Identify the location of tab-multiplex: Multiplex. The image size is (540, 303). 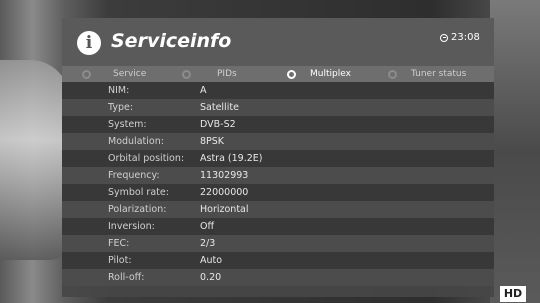
(319, 74).